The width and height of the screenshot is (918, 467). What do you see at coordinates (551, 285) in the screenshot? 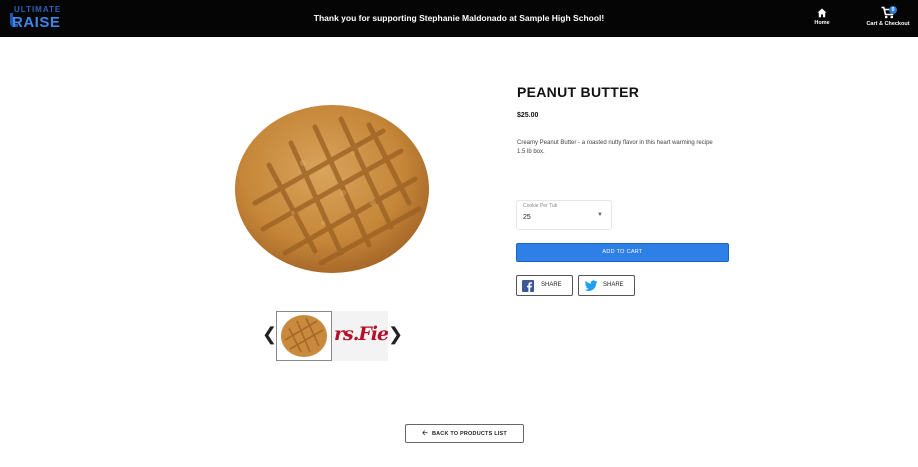
I see `facebook-share-label: SHARE` at bounding box center [551, 285].